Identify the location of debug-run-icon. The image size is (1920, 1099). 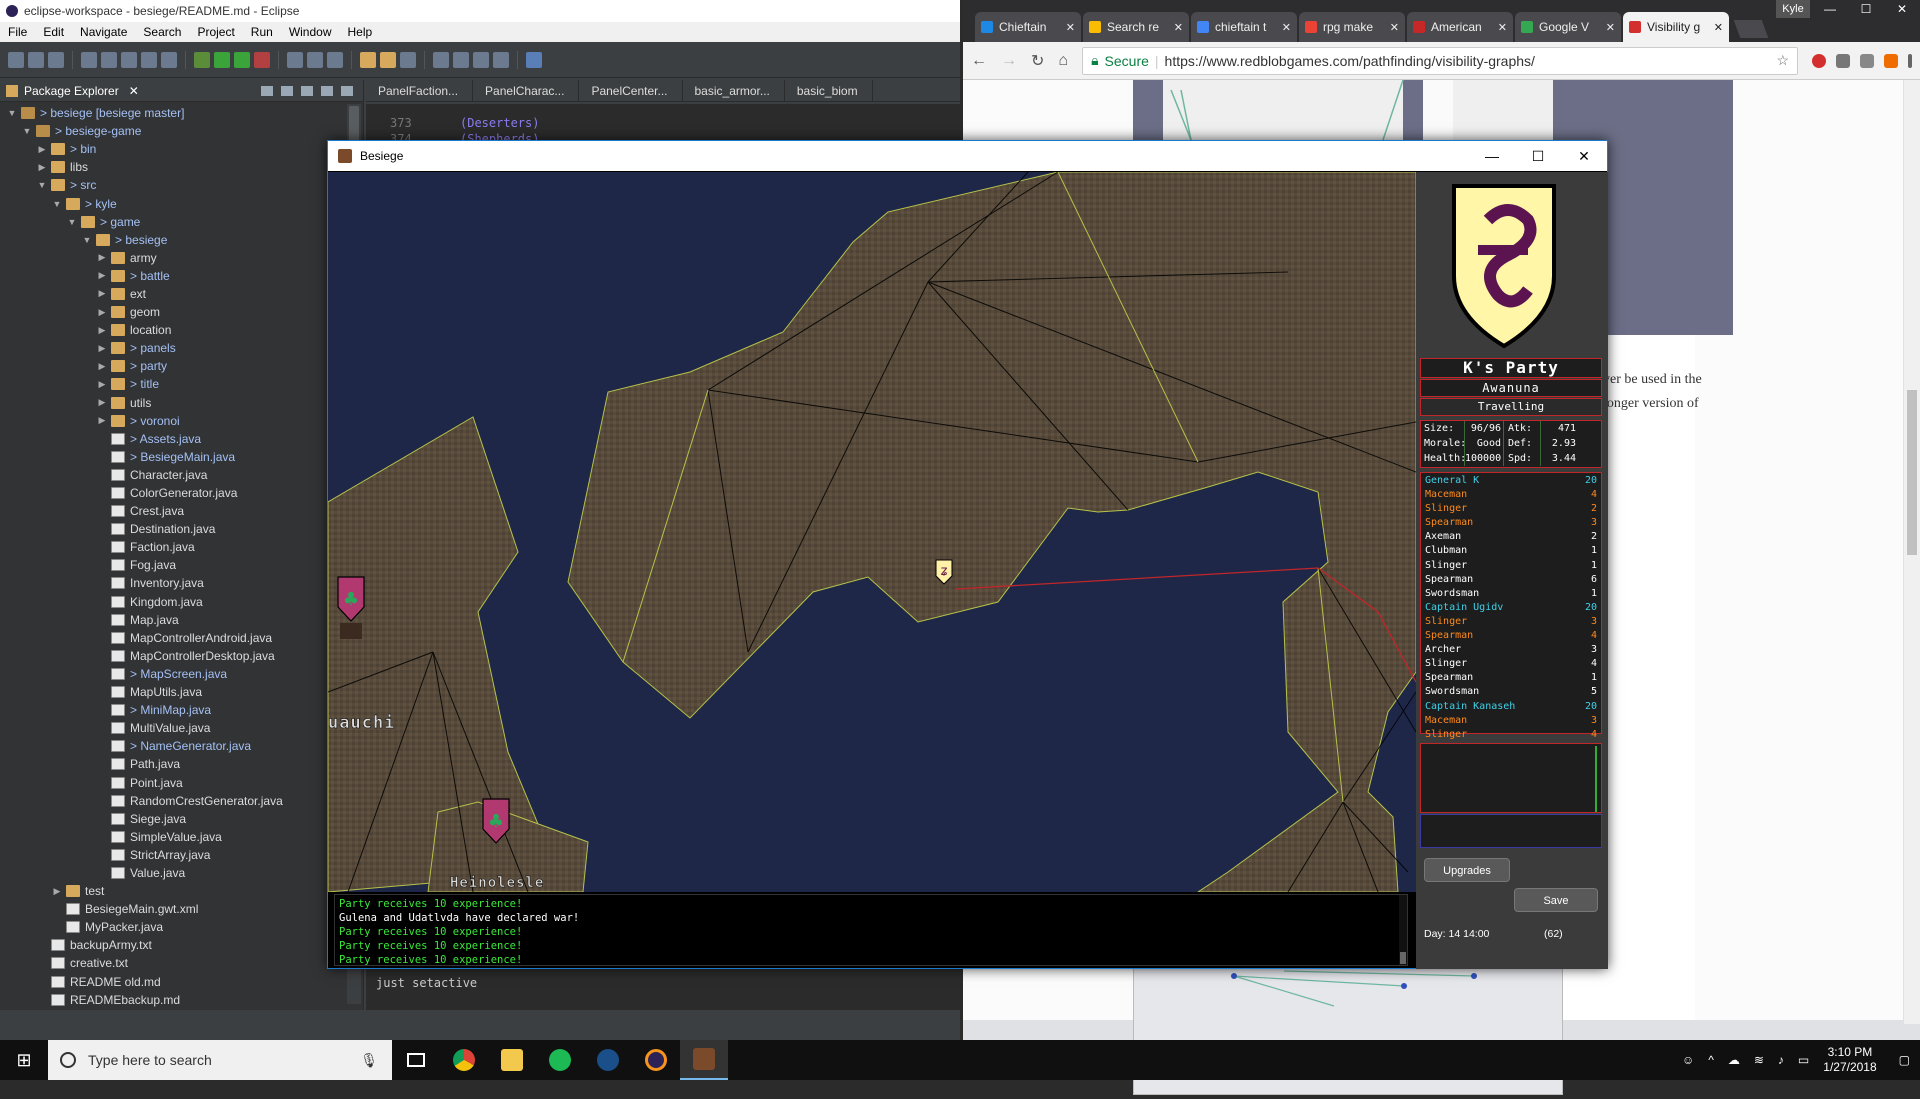
(202, 59).